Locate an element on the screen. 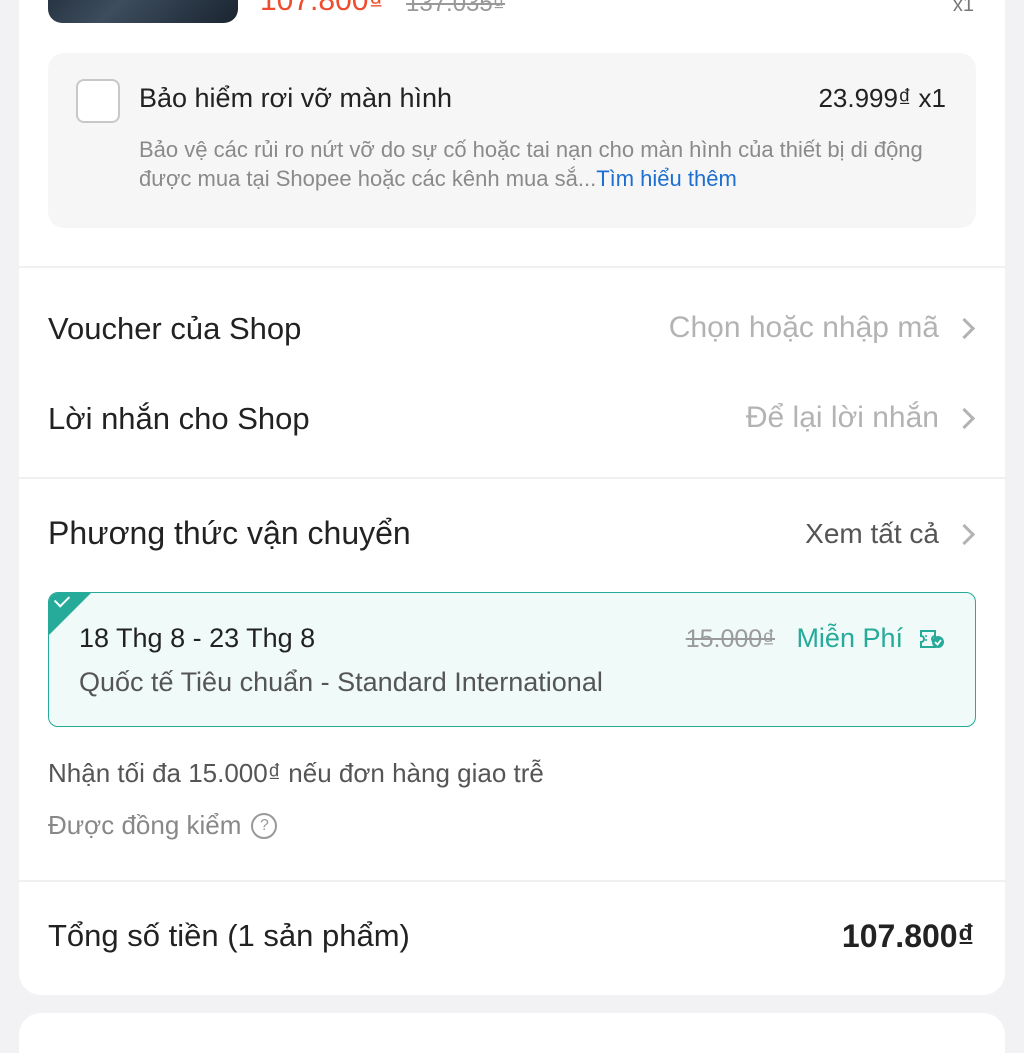  voucher-placeholder: Chọn hoặc nhập mã is located at coordinates (803, 327).